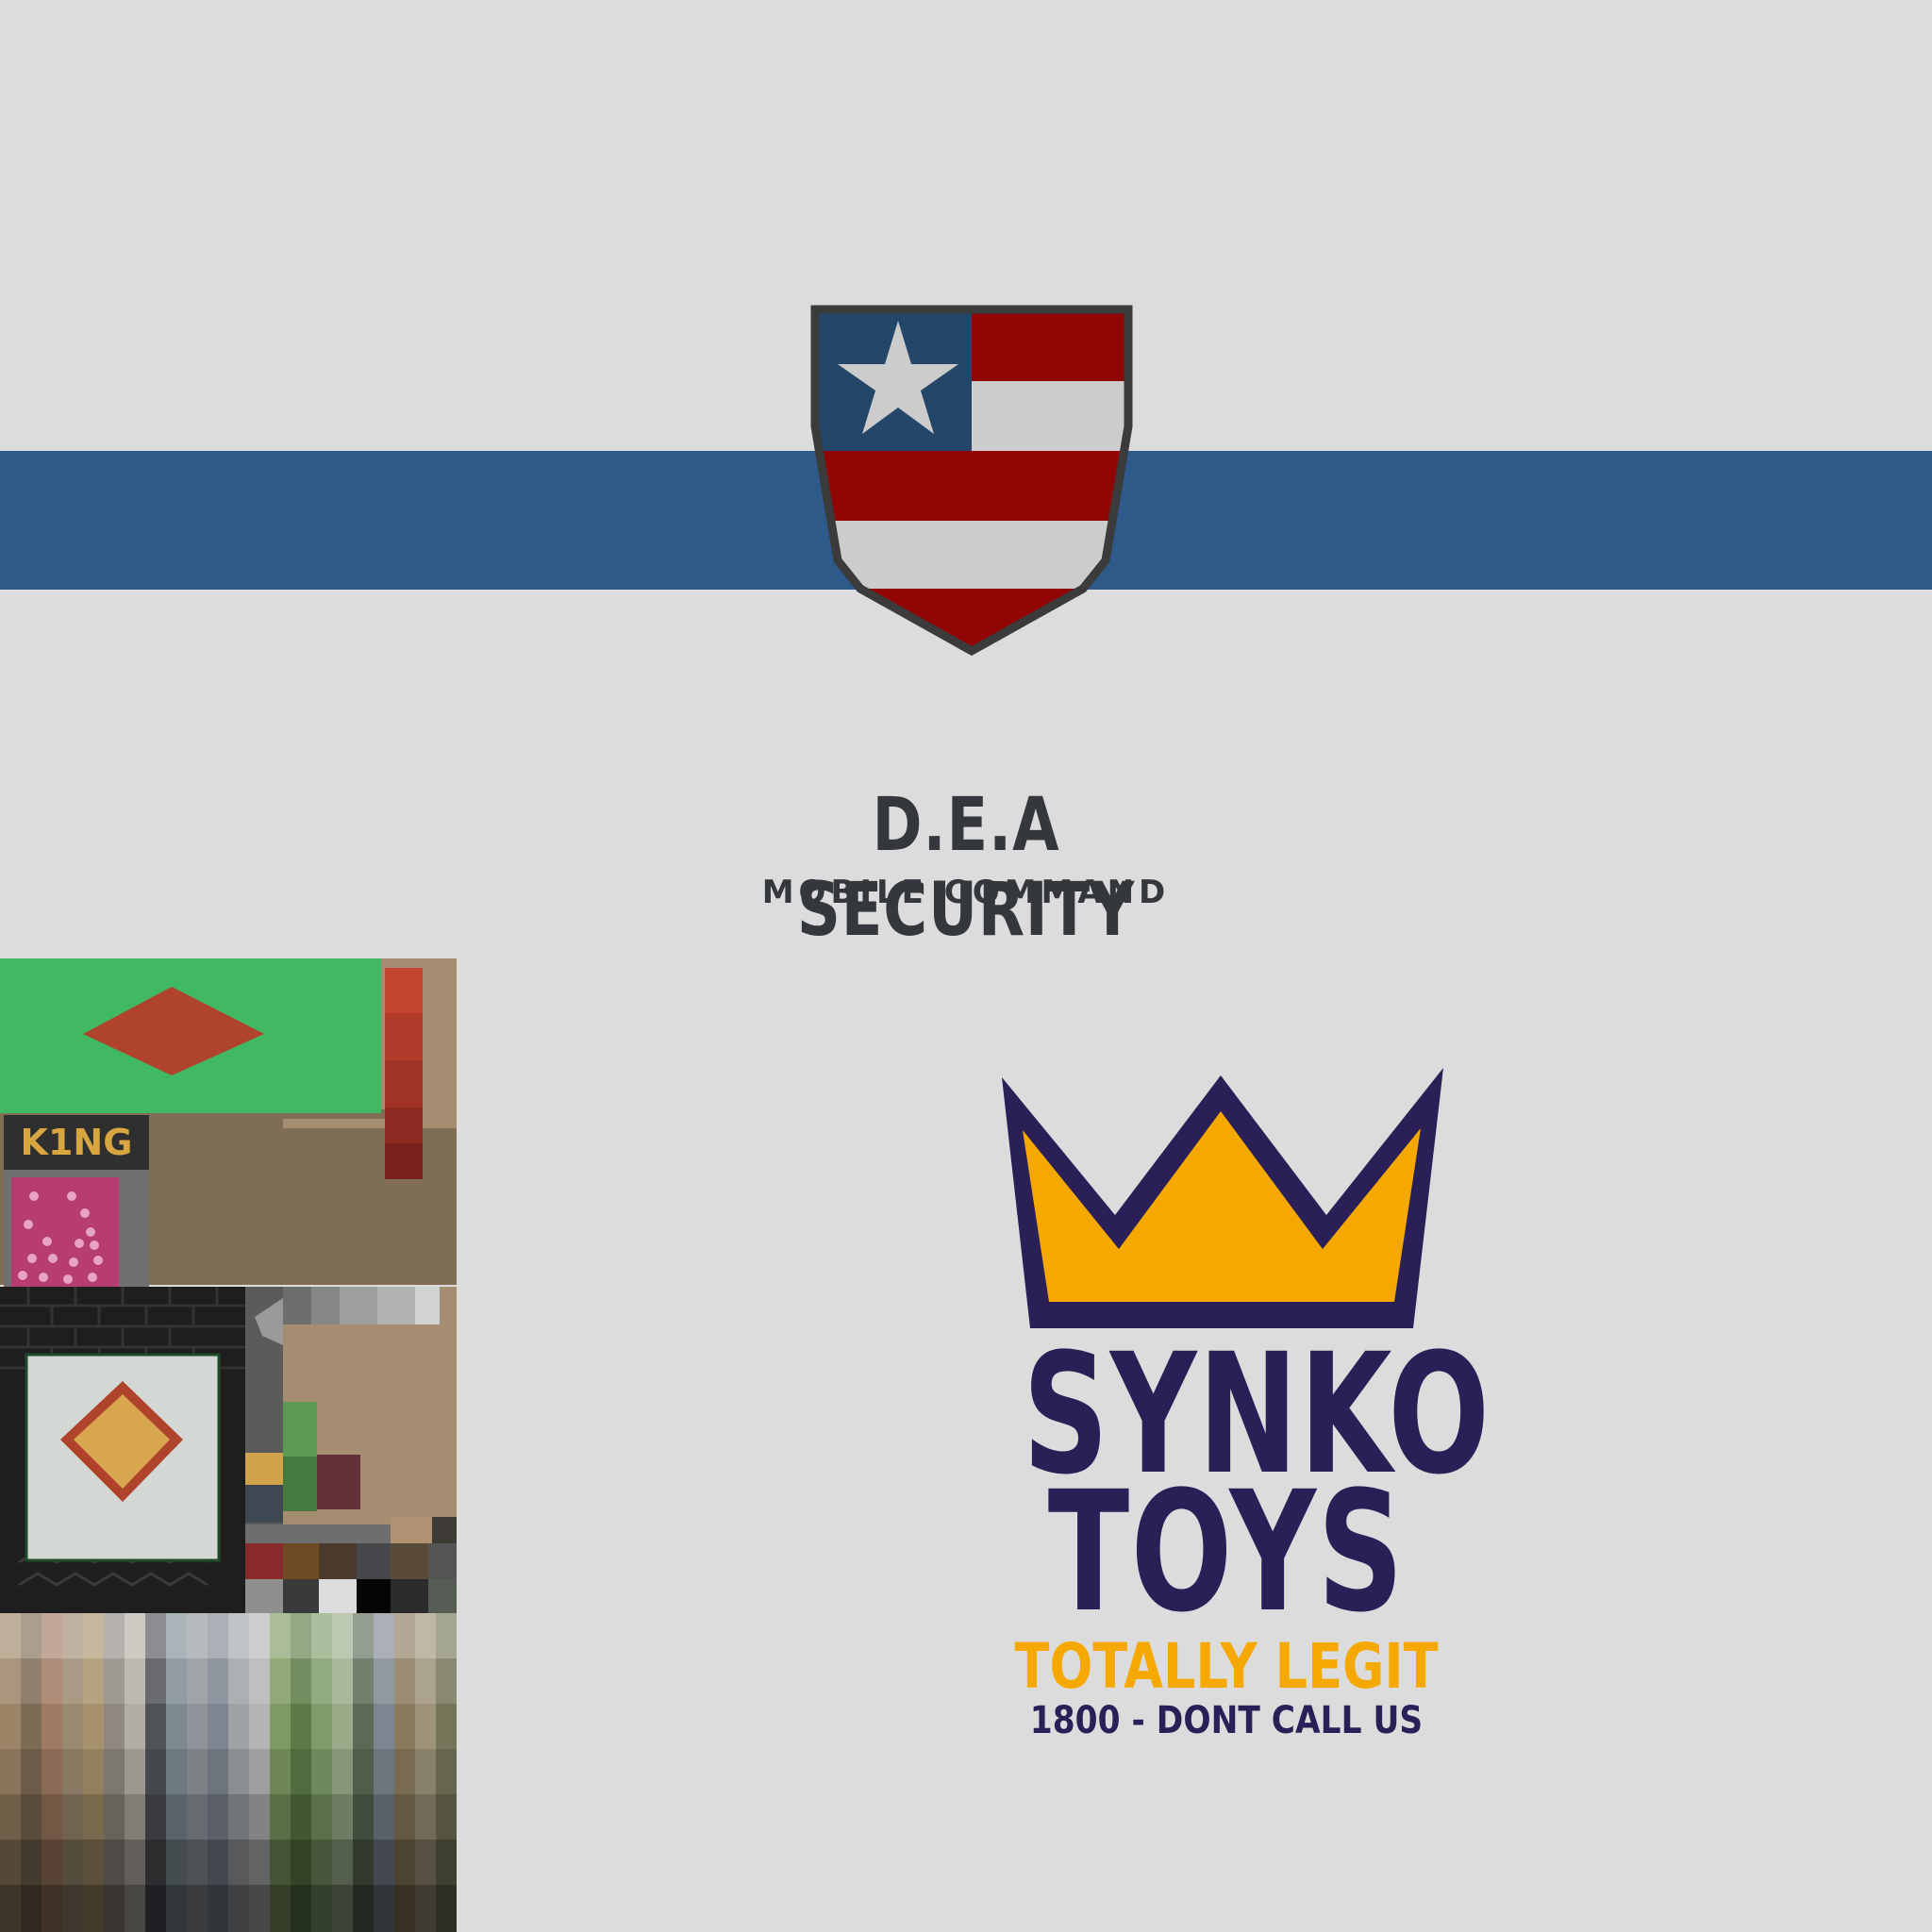 This screenshot has height=1932, width=1932. Describe the element at coordinates (971, 481) in the screenshot. I see `shield-flag-icon` at that location.